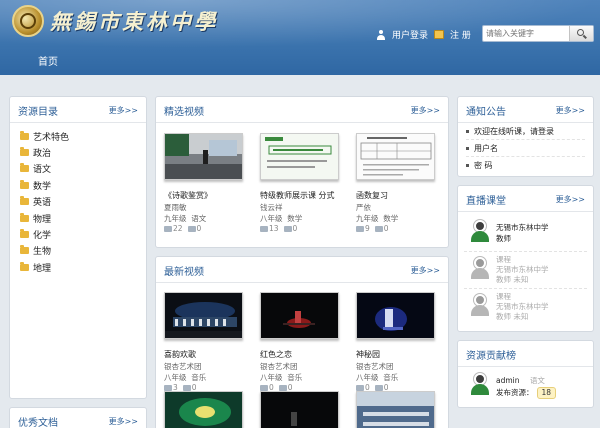 The image size is (600, 428). Describe the element at coordinates (395, 354) in the screenshot. I see `video-title: 神秘园` at that location.